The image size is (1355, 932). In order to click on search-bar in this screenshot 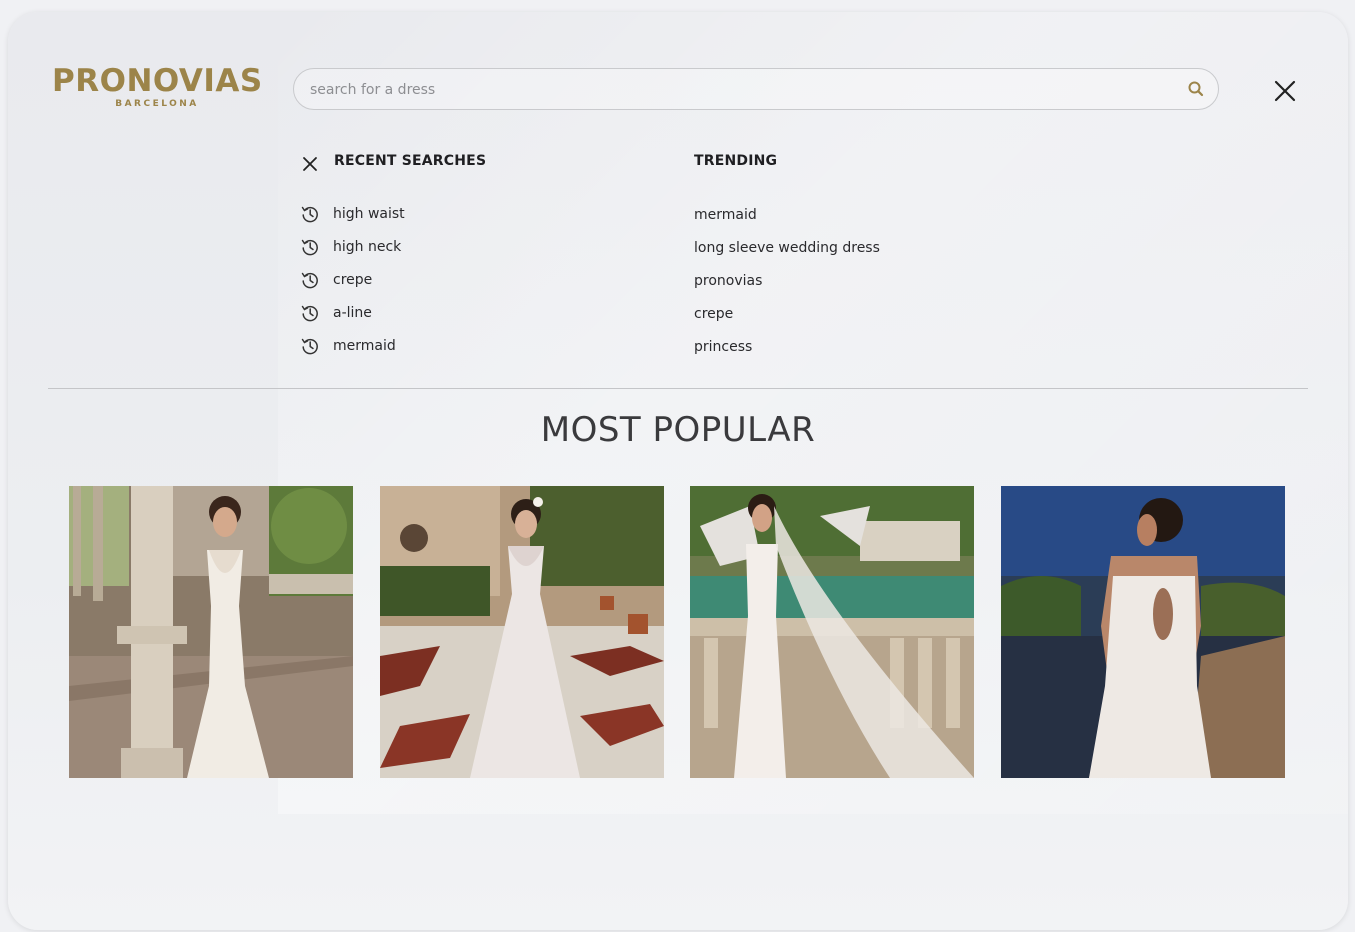, I will do `click(756, 89)`.